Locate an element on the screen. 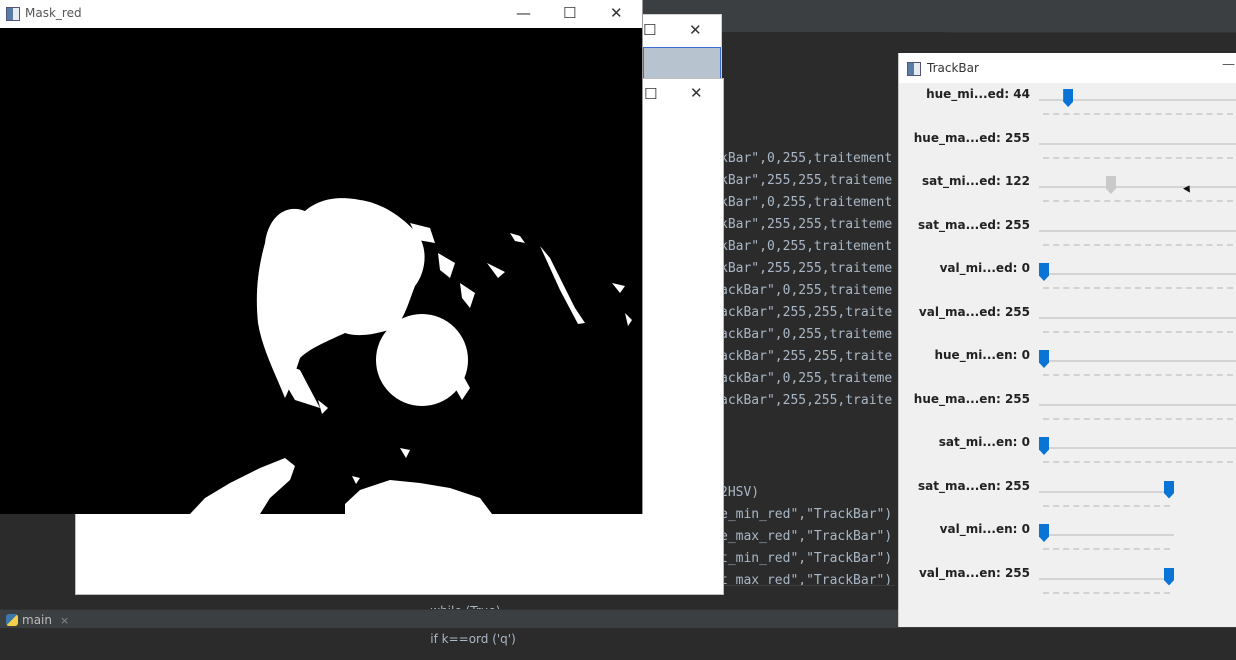 Image resolution: width=1236 pixels, height=660 pixels. trackbar-label: hue_ma...en: 255 is located at coordinates (971, 398).